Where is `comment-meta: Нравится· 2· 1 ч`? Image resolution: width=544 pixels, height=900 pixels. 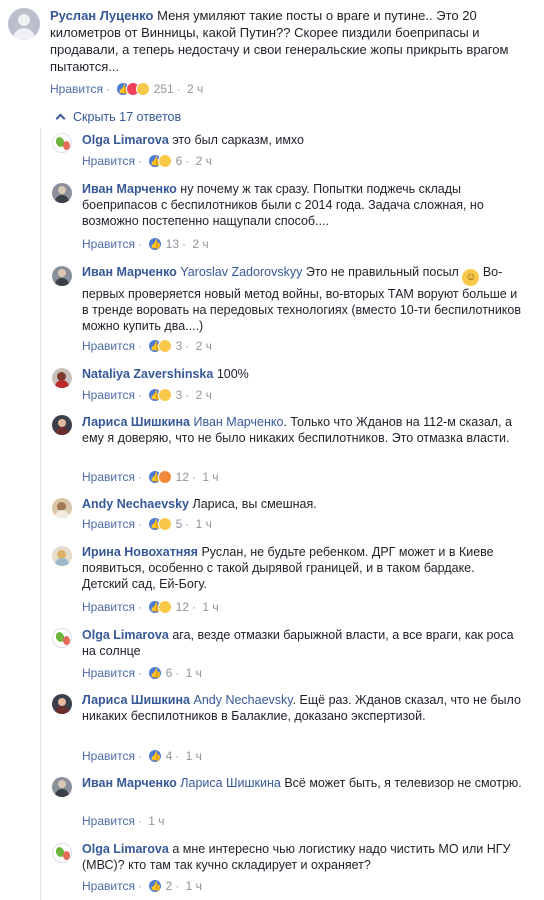
comment-meta: Нравится· 2· 1 ч is located at coordinates (142, 886).